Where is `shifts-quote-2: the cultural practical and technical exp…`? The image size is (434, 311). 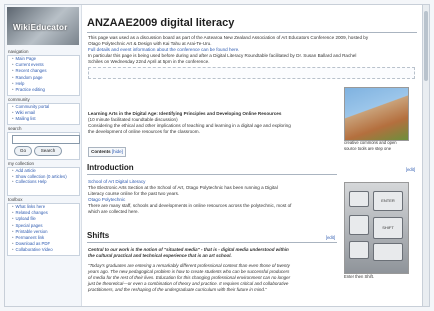 shifts-quote-2: the cultural practical and technical exp… is located at coordinates (160, 255).